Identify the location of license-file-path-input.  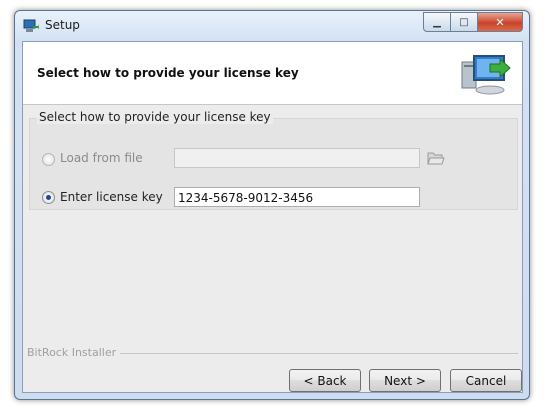
(297, 158).